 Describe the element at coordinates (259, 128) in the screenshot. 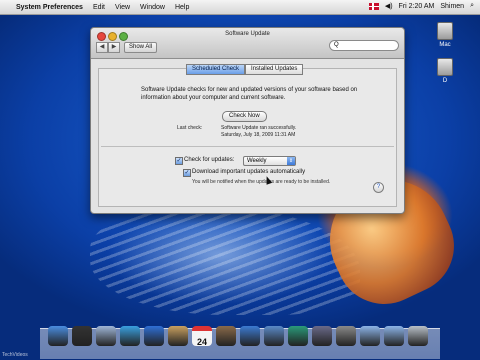

I see `last-check-status: Software Update ran successfully.` at that location.